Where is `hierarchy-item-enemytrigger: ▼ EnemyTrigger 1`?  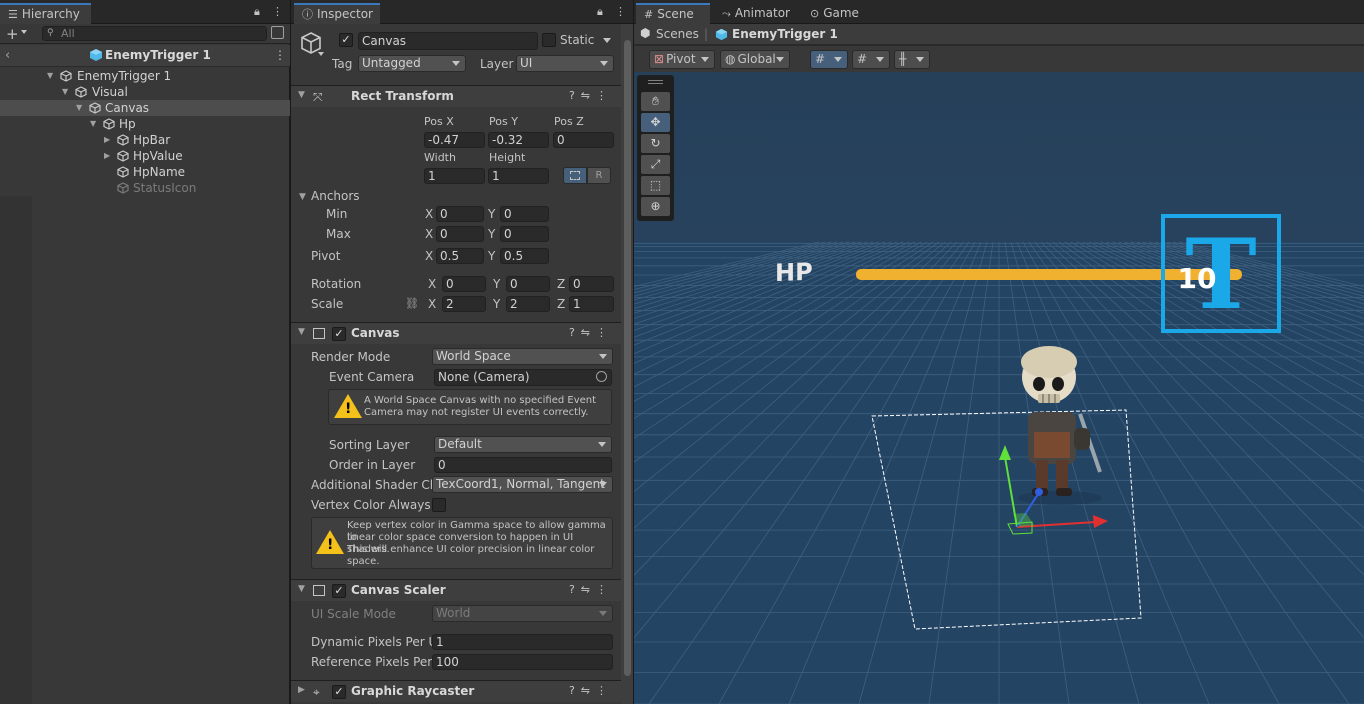
hierarchy-item-enemytrigger: ▼ EnemyTrigger 1 is located at coordinates (145, 76).